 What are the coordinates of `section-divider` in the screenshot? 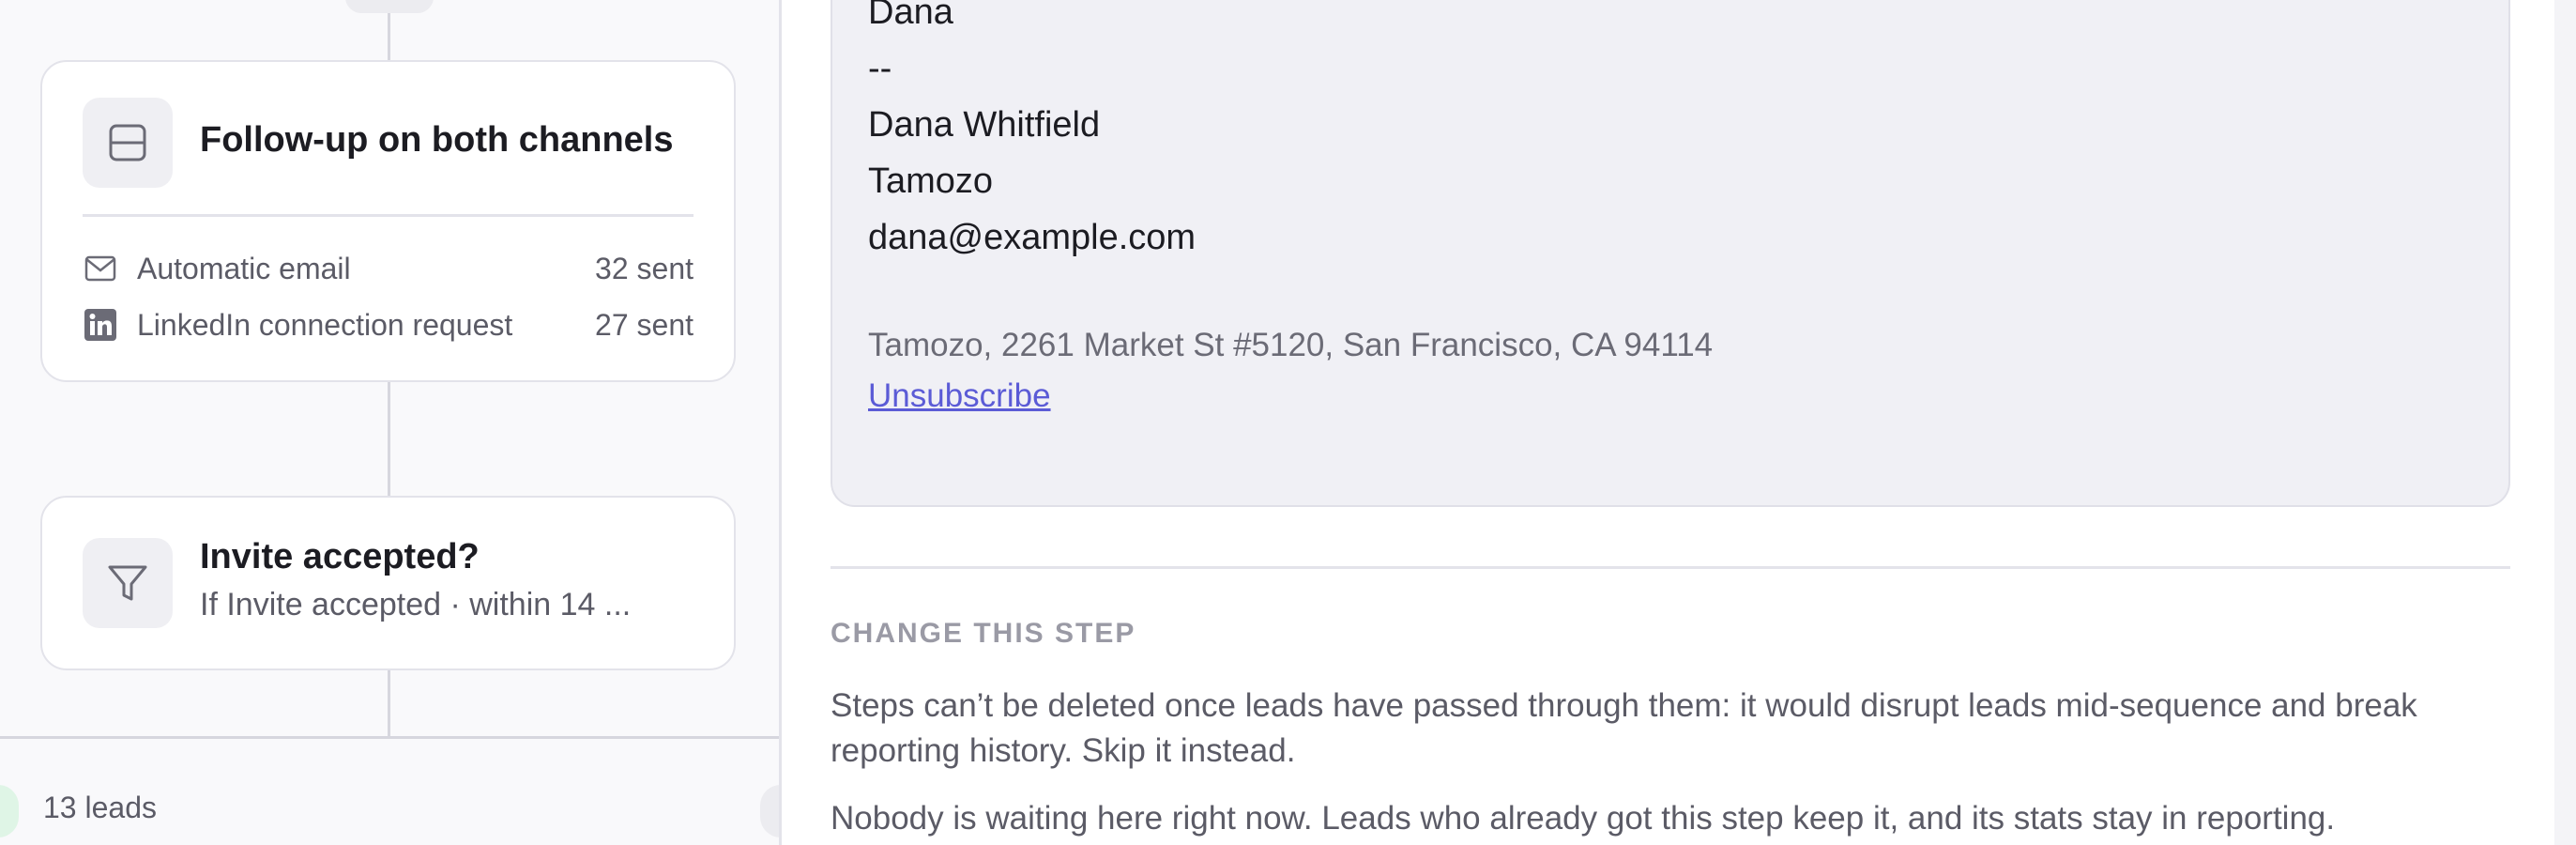 It's located at (1670, 567).